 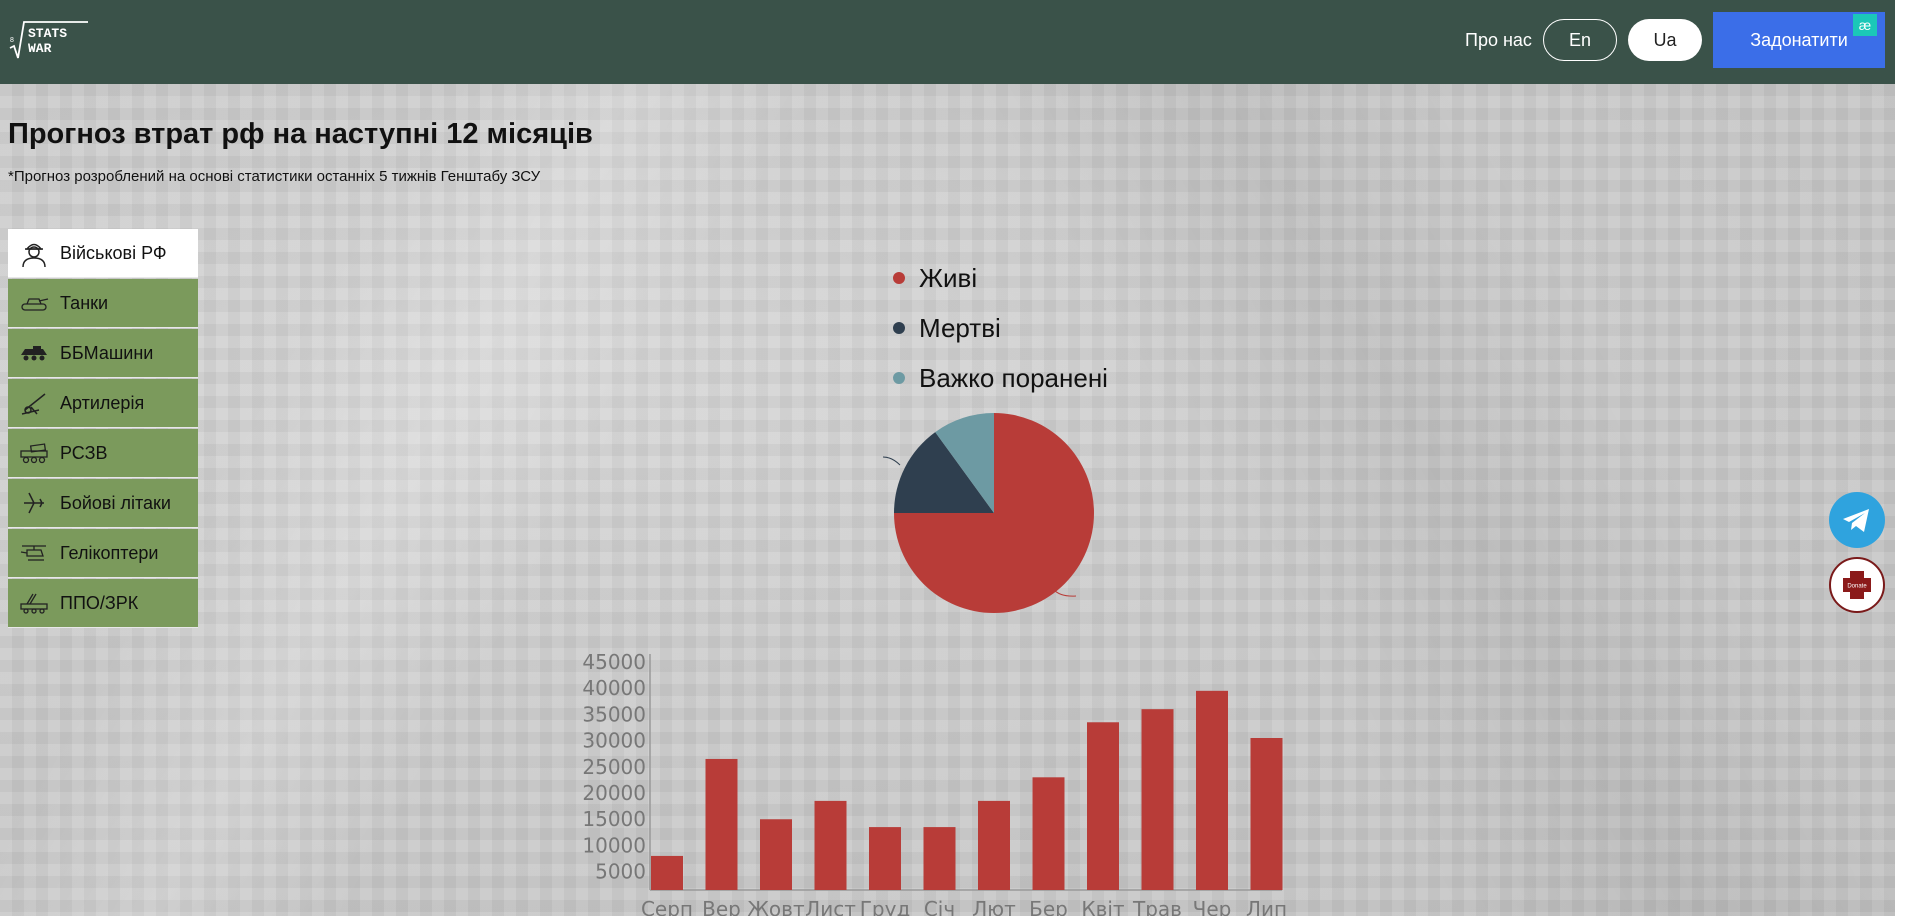 What do you see at coordinates (113, 252) in the screenshot?
I see `menu-item-label: Військові РФ` at bounding box center [113, 252].